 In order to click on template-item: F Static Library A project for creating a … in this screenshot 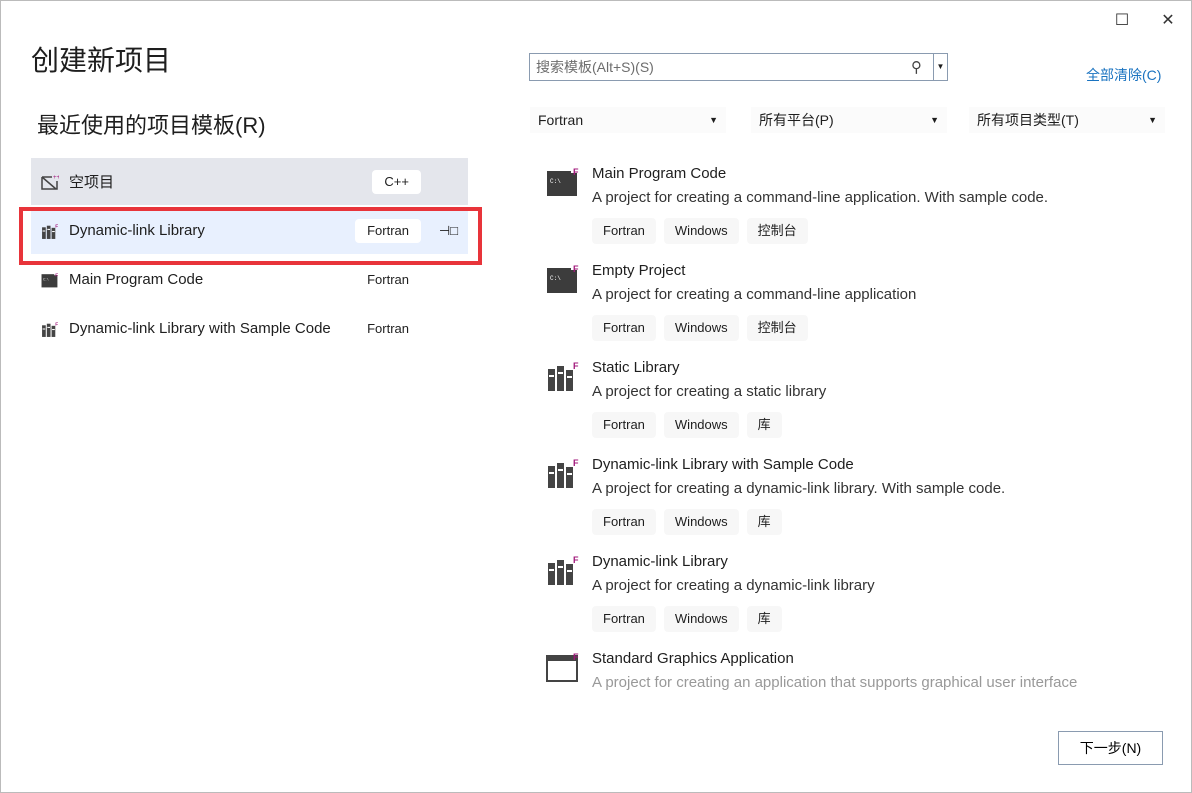, I will do `click(856, 404)`.